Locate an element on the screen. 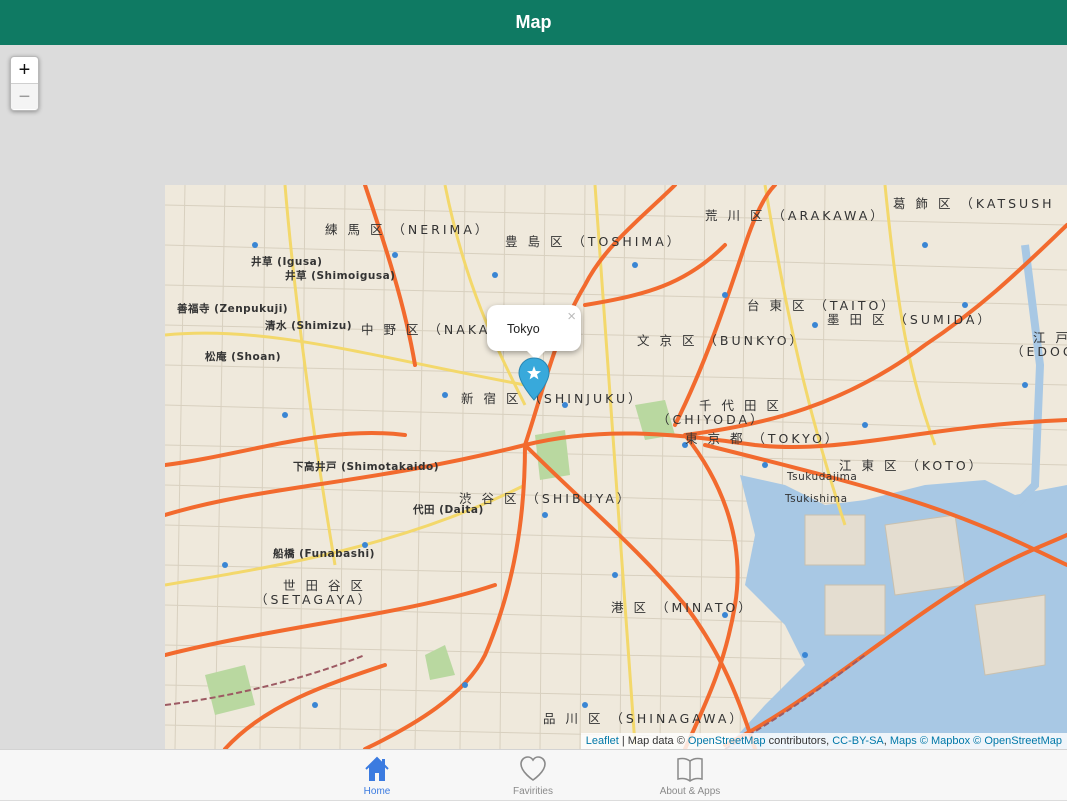 The width and height of the screenshot is (1067, 801). zoom-in-button: + is located at coordinates (24, 70).